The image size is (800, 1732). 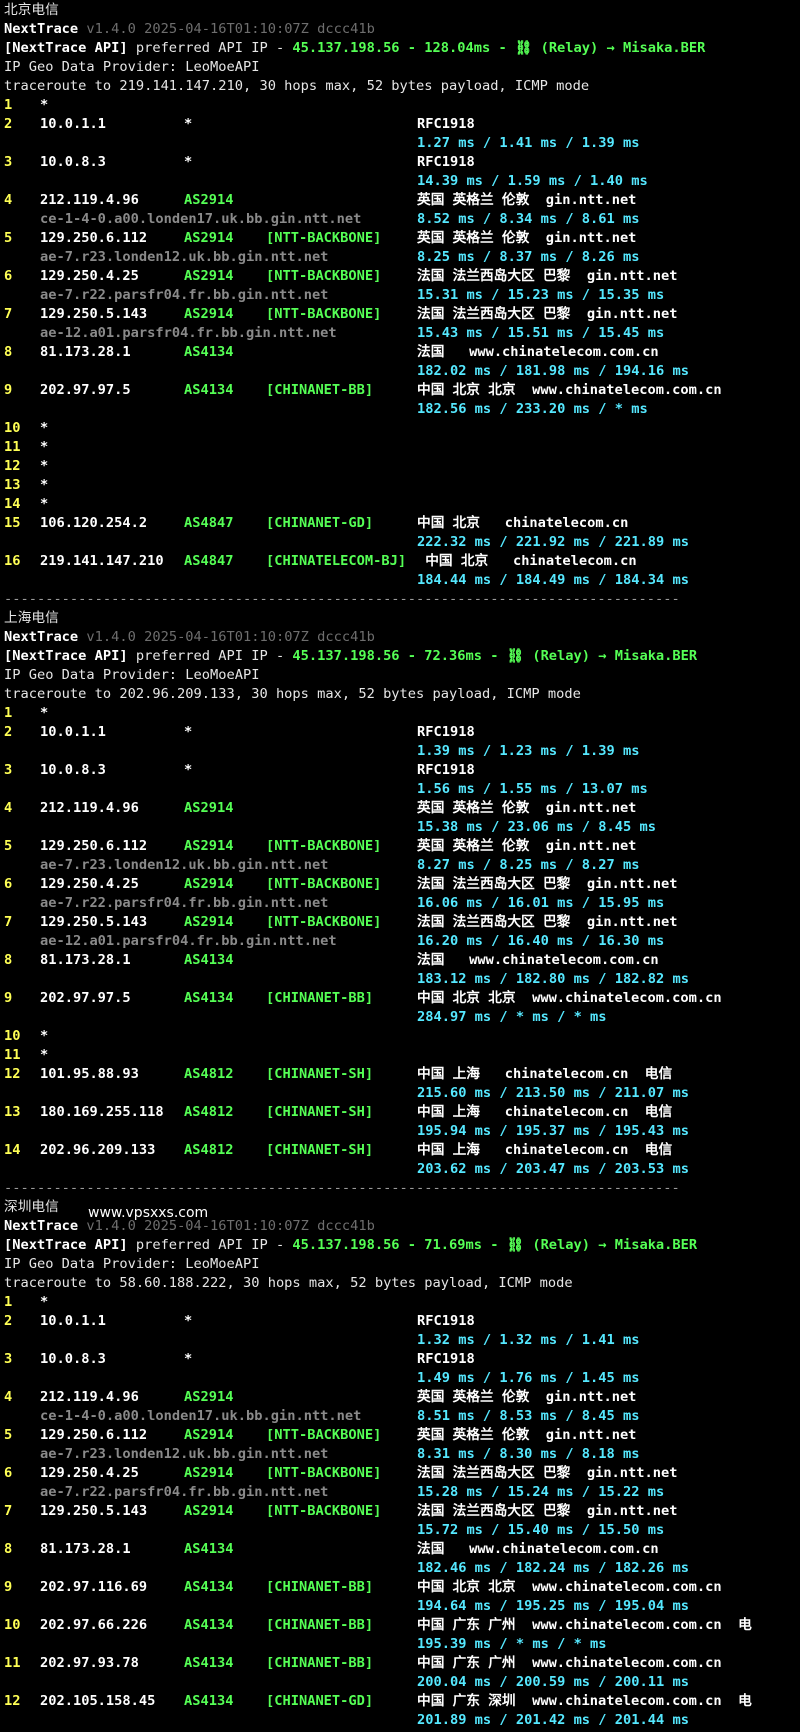 I want to click on hop-detail-row: 195.94 ms / 195.37 ms / 195.43 ms, so click(x=402, y=1131).